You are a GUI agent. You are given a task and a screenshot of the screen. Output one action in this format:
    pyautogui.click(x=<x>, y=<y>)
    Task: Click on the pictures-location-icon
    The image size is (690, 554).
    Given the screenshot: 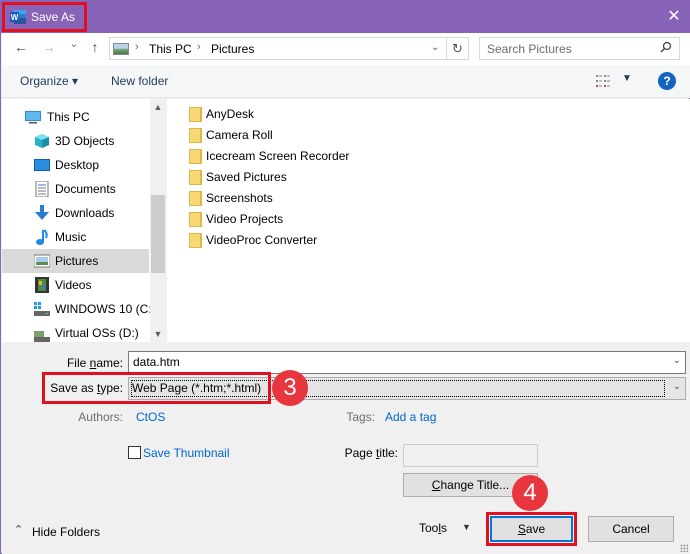 What is the action you would take?
    pyautogui.click(x=121, y=49)
    